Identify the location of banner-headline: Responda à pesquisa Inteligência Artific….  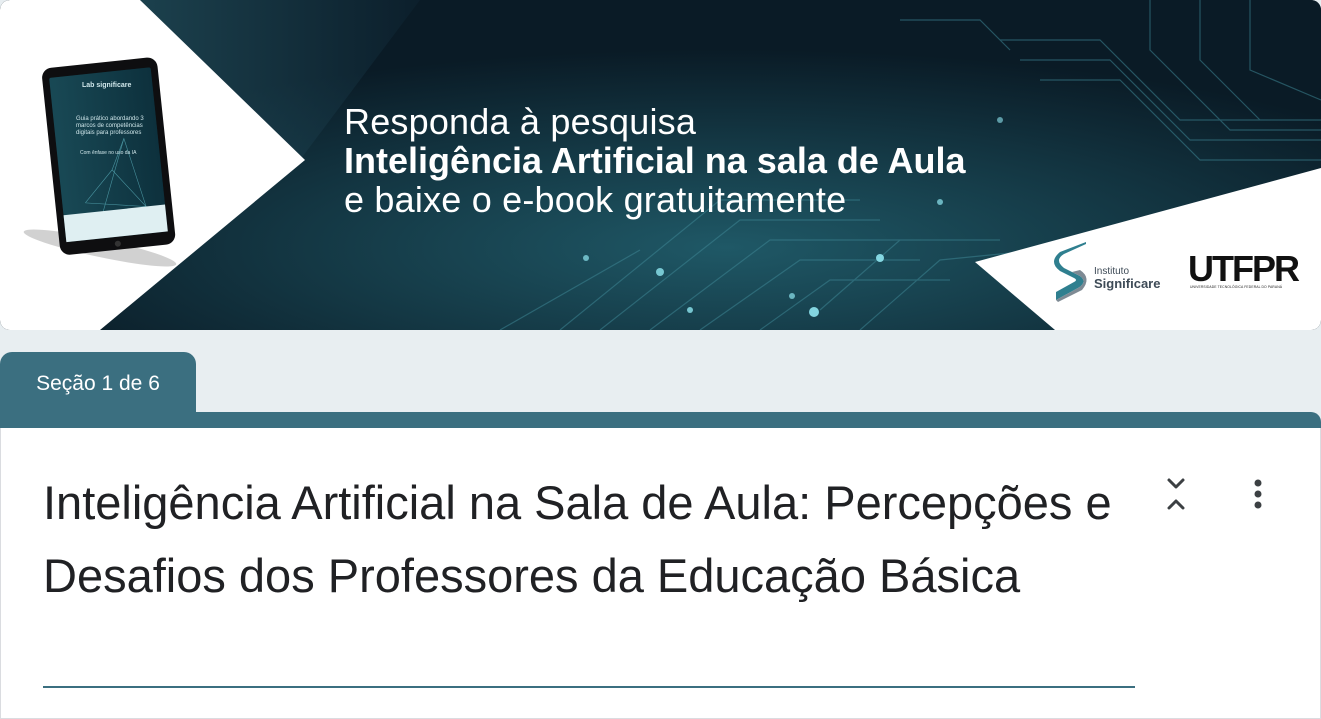
(655, 160).